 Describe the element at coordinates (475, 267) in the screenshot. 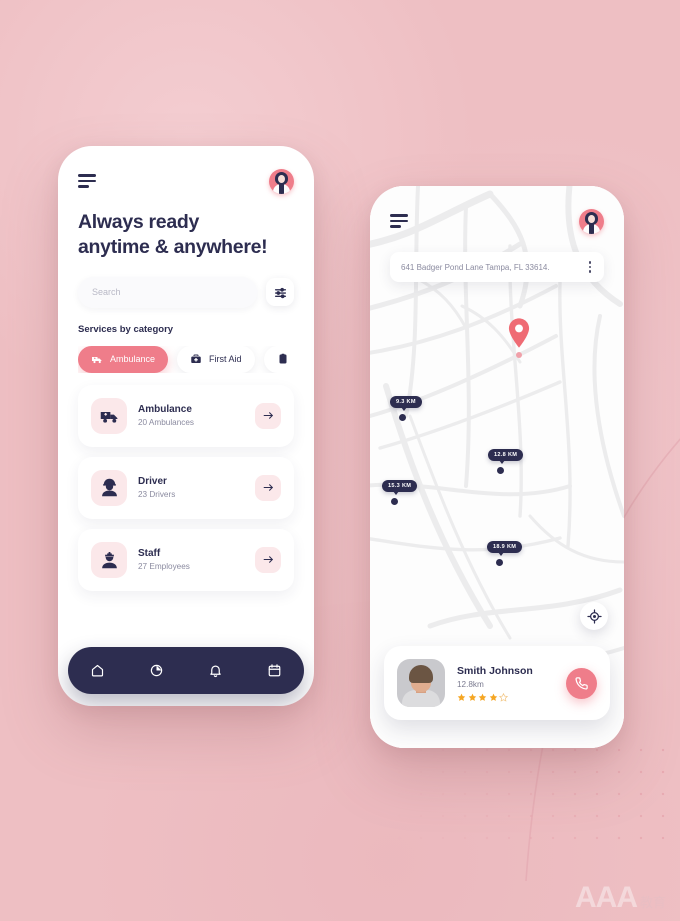

I see `address-text: 641 Badger Pond Lane Tampa, FL 33614.` at that location.